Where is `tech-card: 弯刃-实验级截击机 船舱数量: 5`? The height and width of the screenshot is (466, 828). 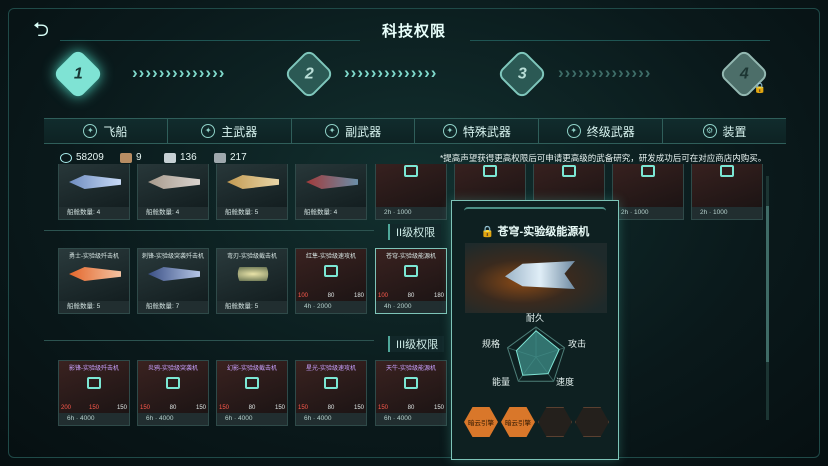
tech-card: 弯刃-实验级截击机 船舱数量: 5 is located at coordinates (252, 281).